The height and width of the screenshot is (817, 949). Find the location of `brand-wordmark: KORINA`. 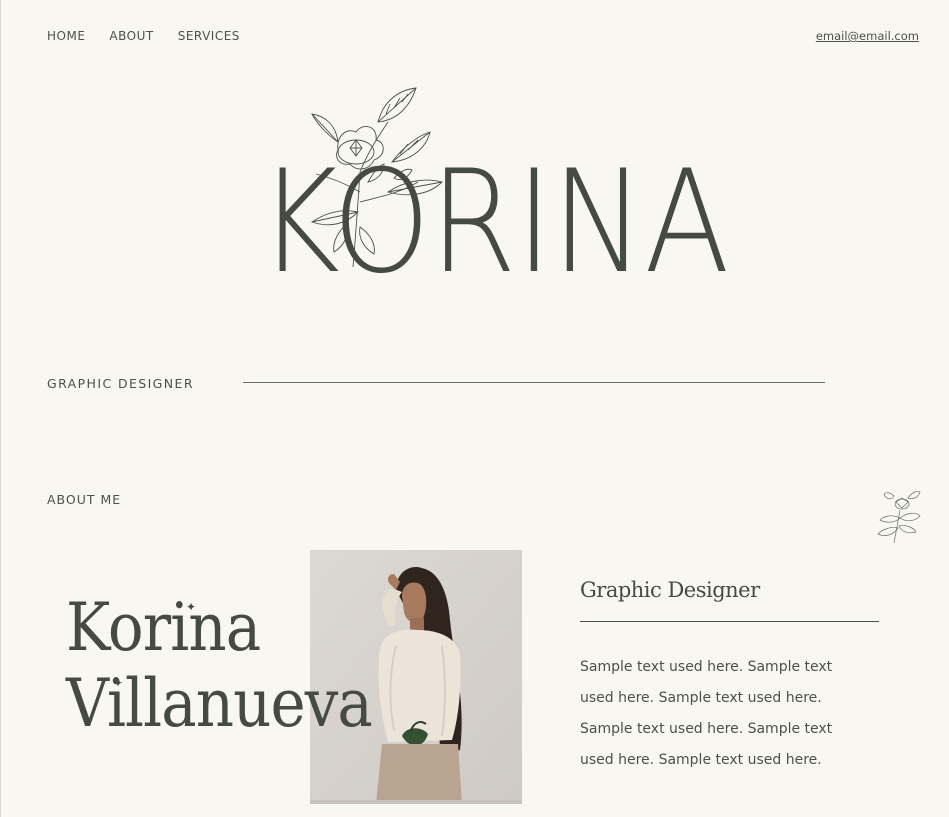

brand-wordmark: KORINA is located at coordinates (494, 222).